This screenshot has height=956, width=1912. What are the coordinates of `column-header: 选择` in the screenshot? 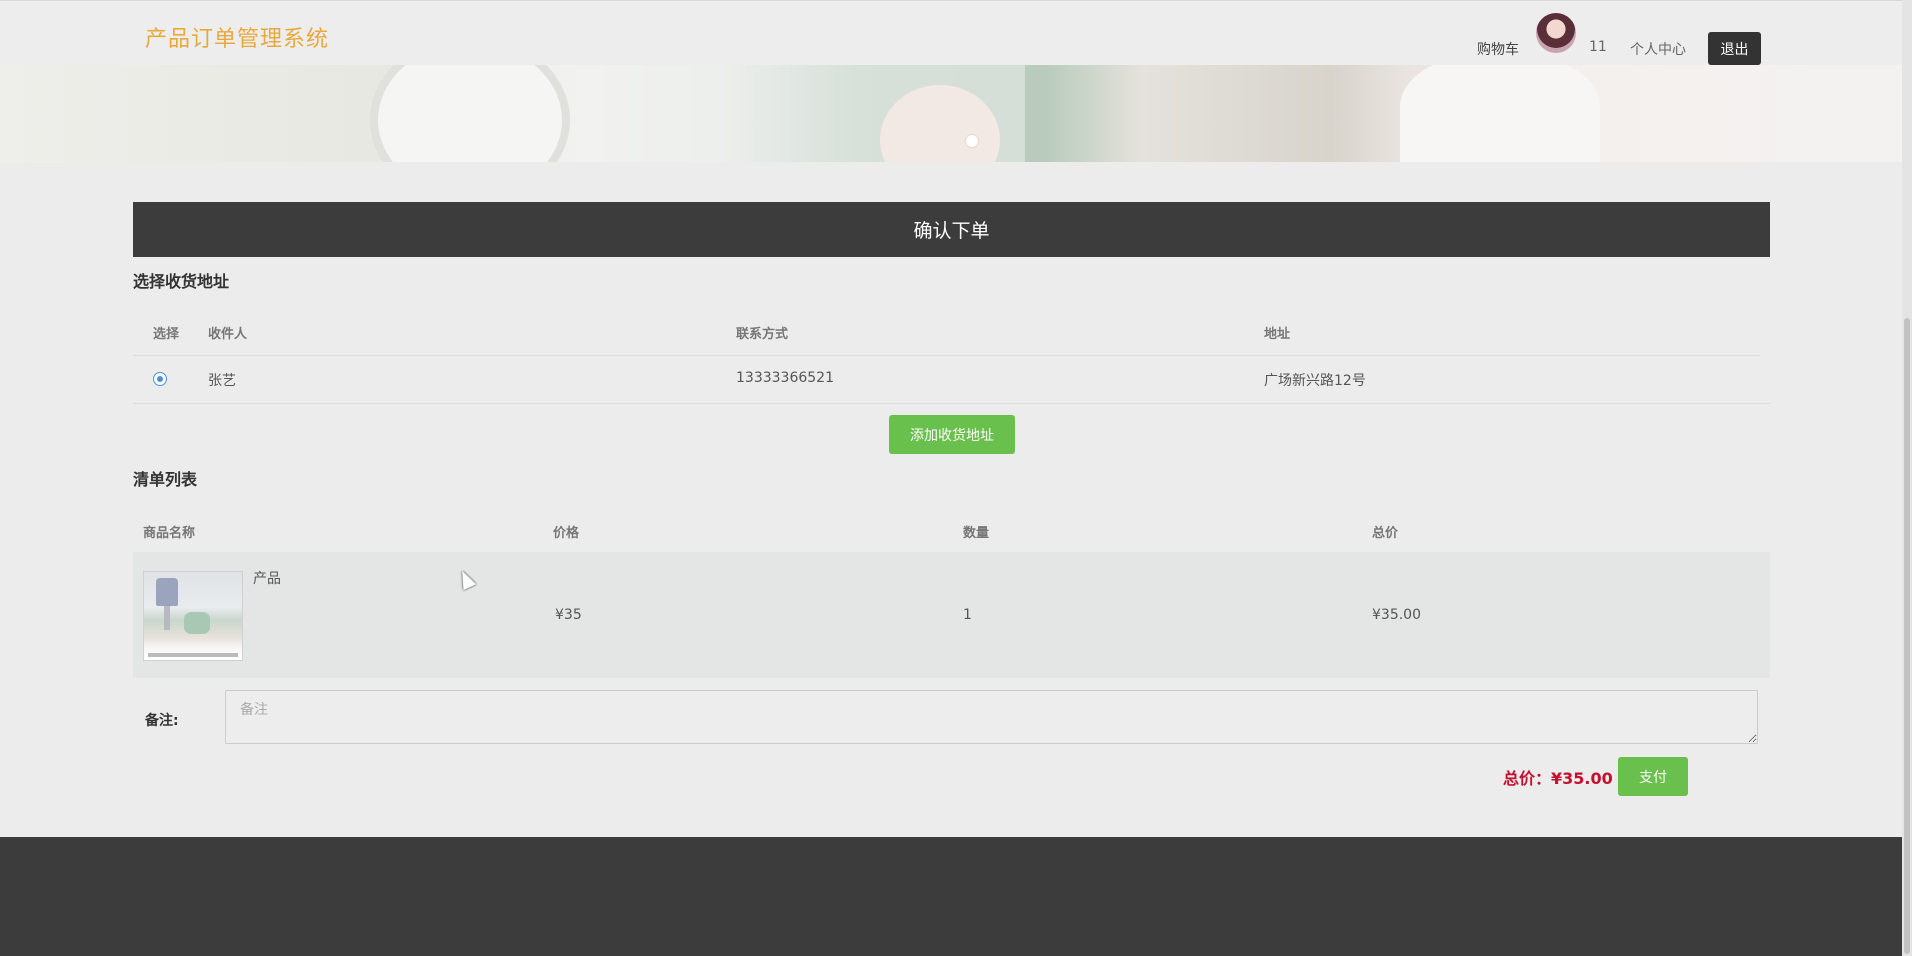 It's located at (166, 334).